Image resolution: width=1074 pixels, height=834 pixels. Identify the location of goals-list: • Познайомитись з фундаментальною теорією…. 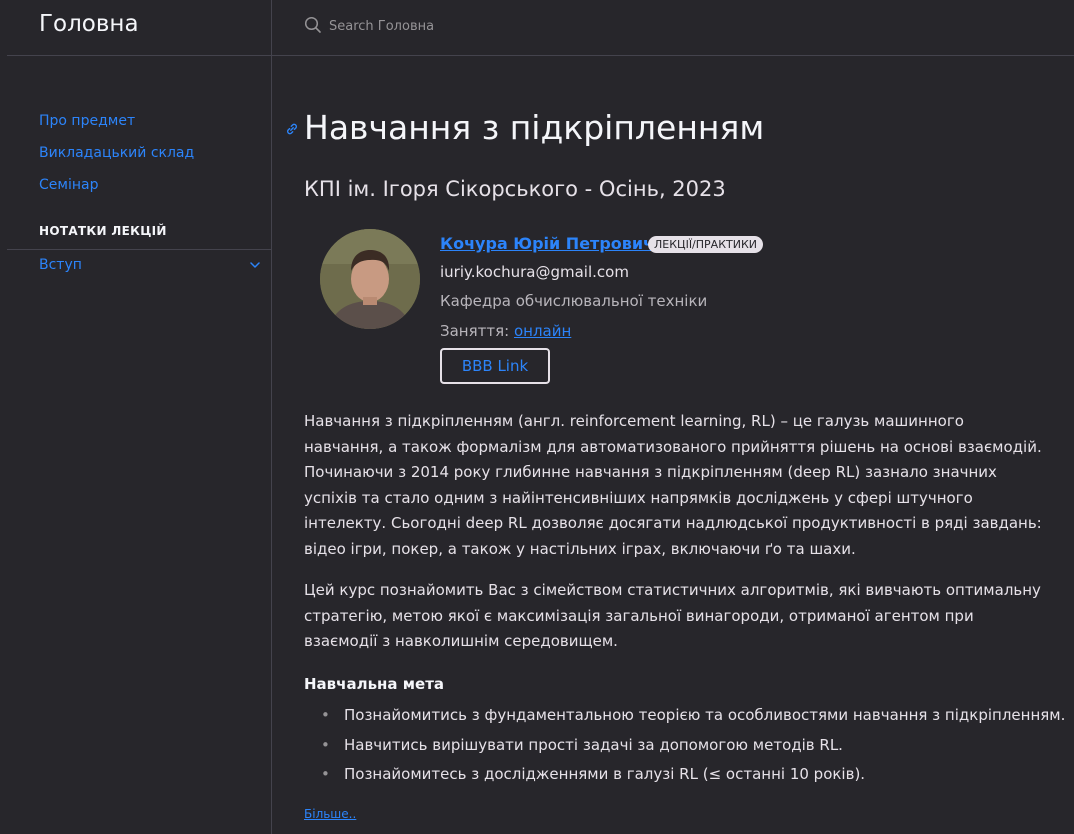
(684, 747).